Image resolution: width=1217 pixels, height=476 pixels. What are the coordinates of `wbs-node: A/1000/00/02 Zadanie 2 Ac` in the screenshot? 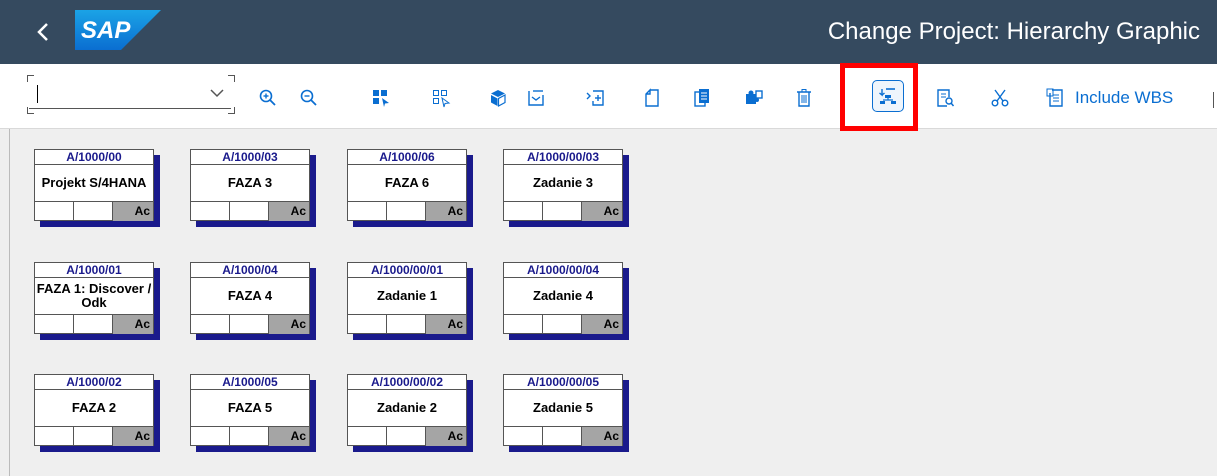 It's located at (410, 413).